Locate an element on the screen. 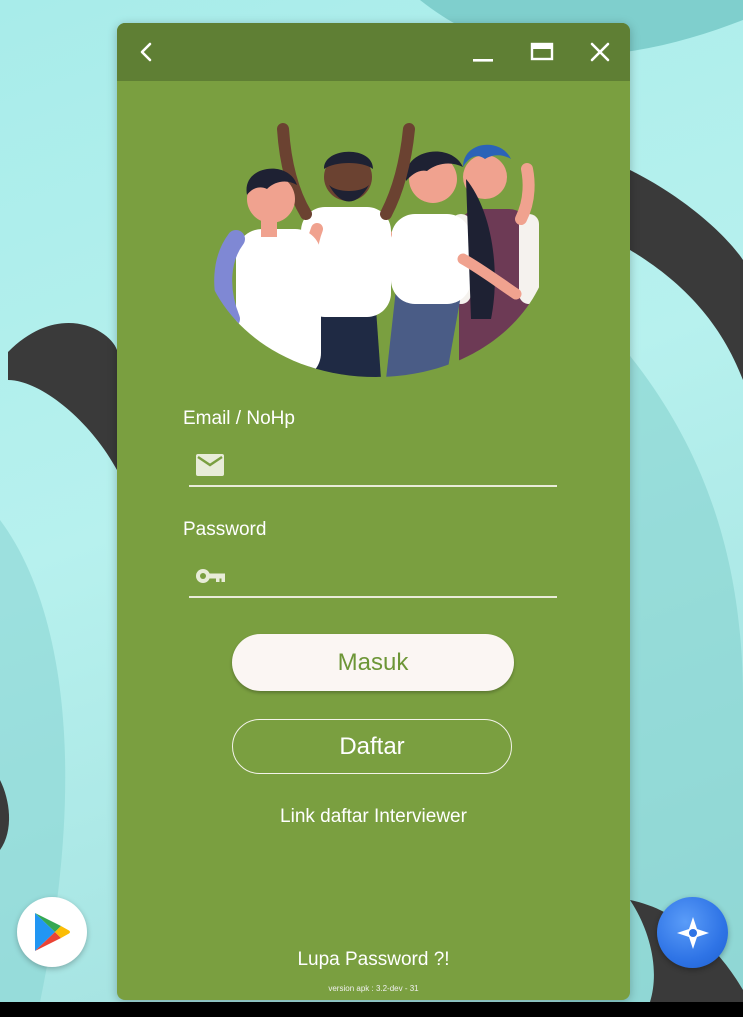 The height and width of the screenshot is (1017, 743). forgot-password-link: Lupa Password ?! is located at coordinates (373, 960).